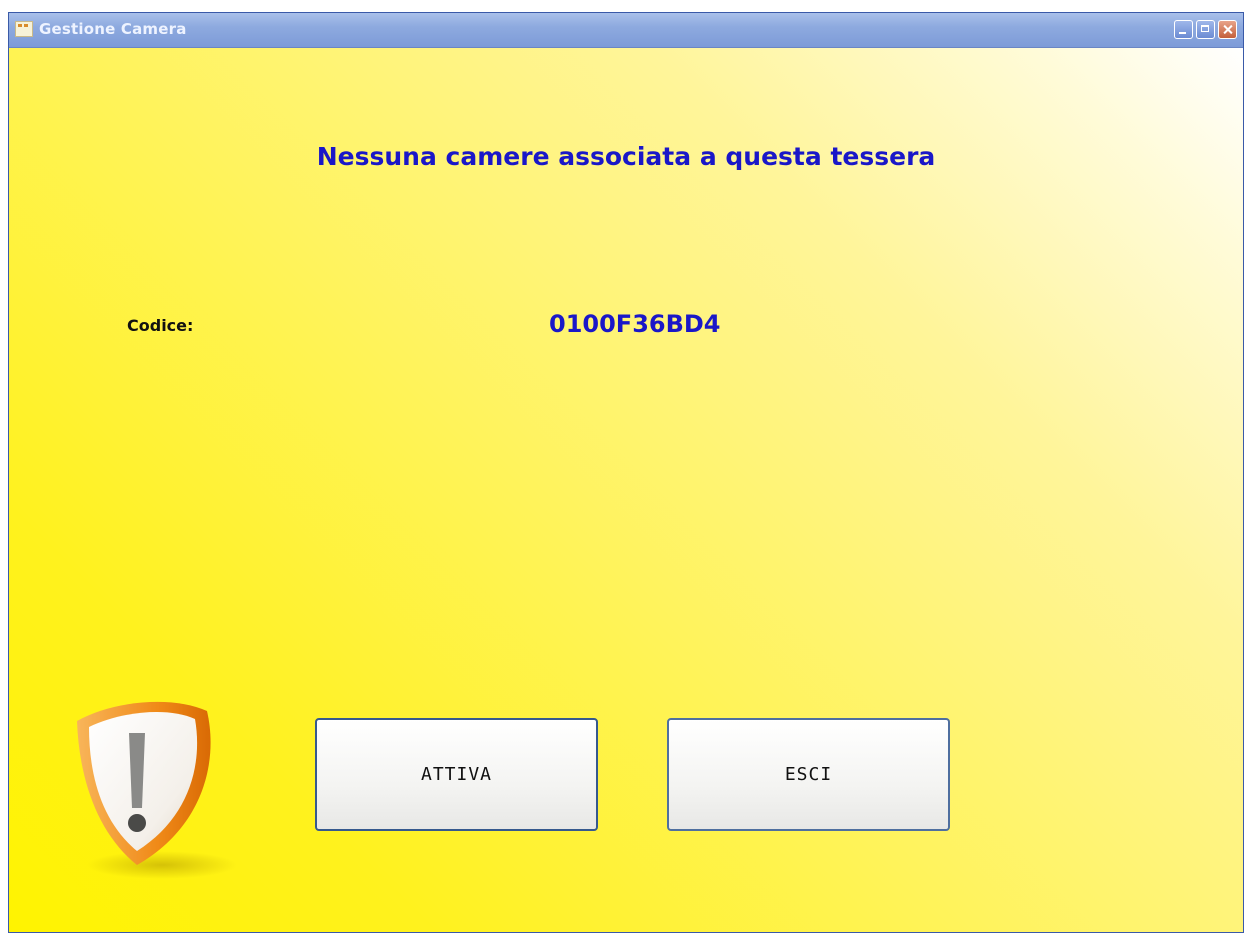 This screenshot has width=1250, height=933. What do you see at coordinates (24, 29) in the screenshot?
I see `app-icon` at bounding box center [24, 29].